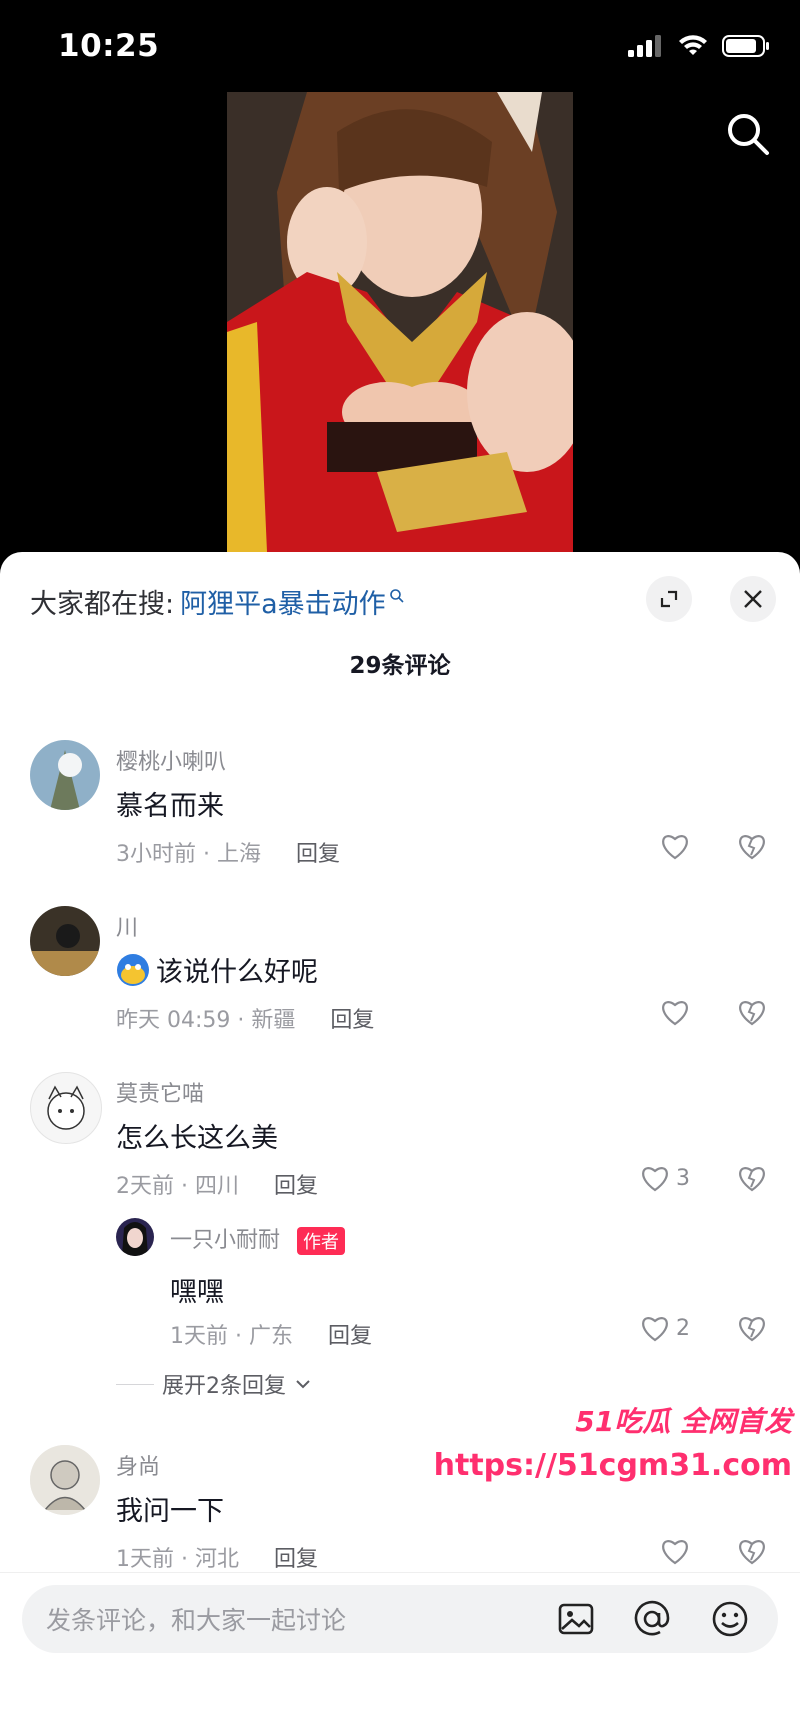 This screenshot has width=800, height=1731. I want to click on expand-sheet-button, so click(669, 599).